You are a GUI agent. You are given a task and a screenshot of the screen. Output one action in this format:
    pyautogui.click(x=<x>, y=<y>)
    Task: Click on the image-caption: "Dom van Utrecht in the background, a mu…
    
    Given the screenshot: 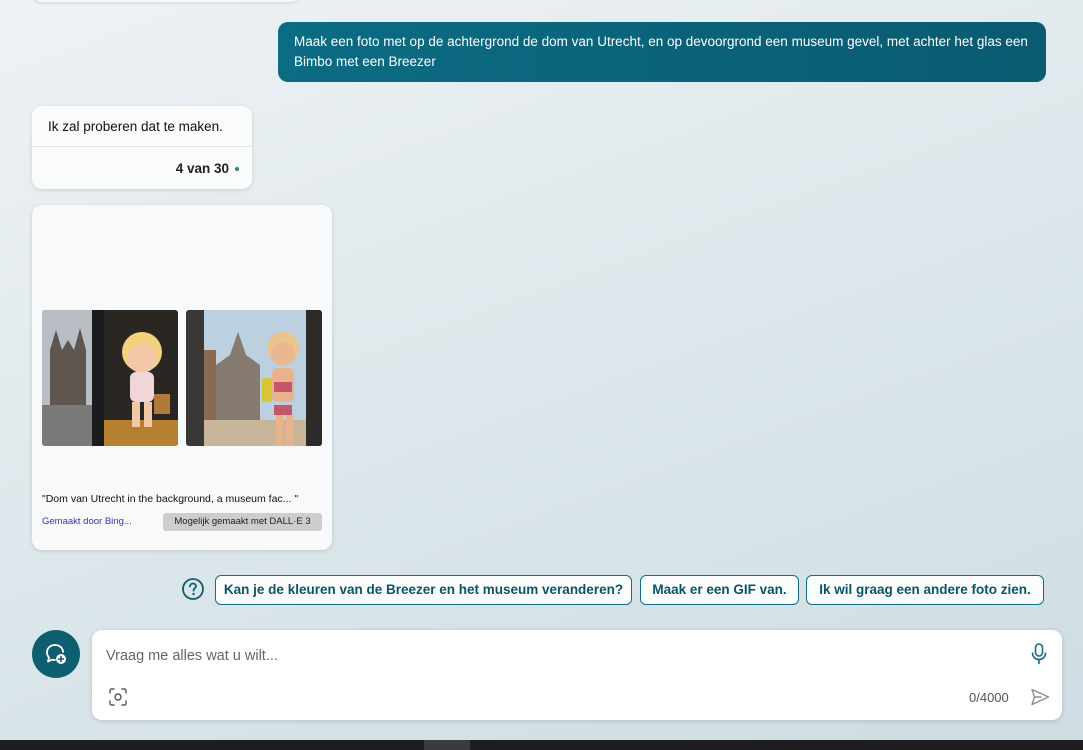 What is the action you would take?
    pyautogui.click(x=170, y=499)
    